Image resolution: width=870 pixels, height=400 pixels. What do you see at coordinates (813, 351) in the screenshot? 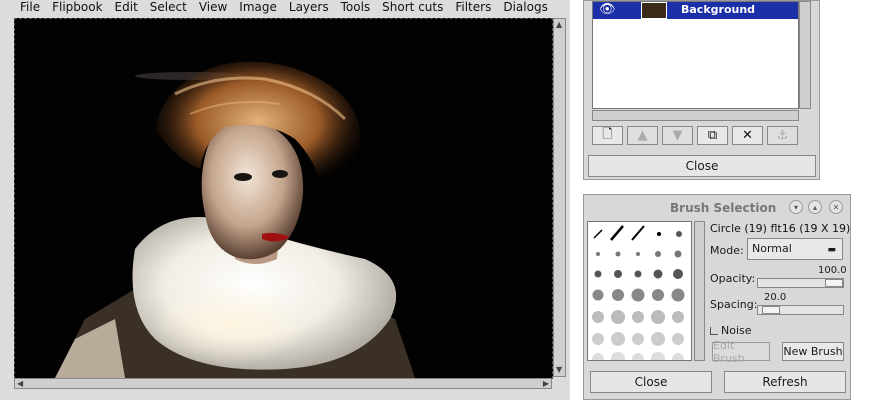
I see `new-brush-button: New Brush` at bounding box center [813, 351].